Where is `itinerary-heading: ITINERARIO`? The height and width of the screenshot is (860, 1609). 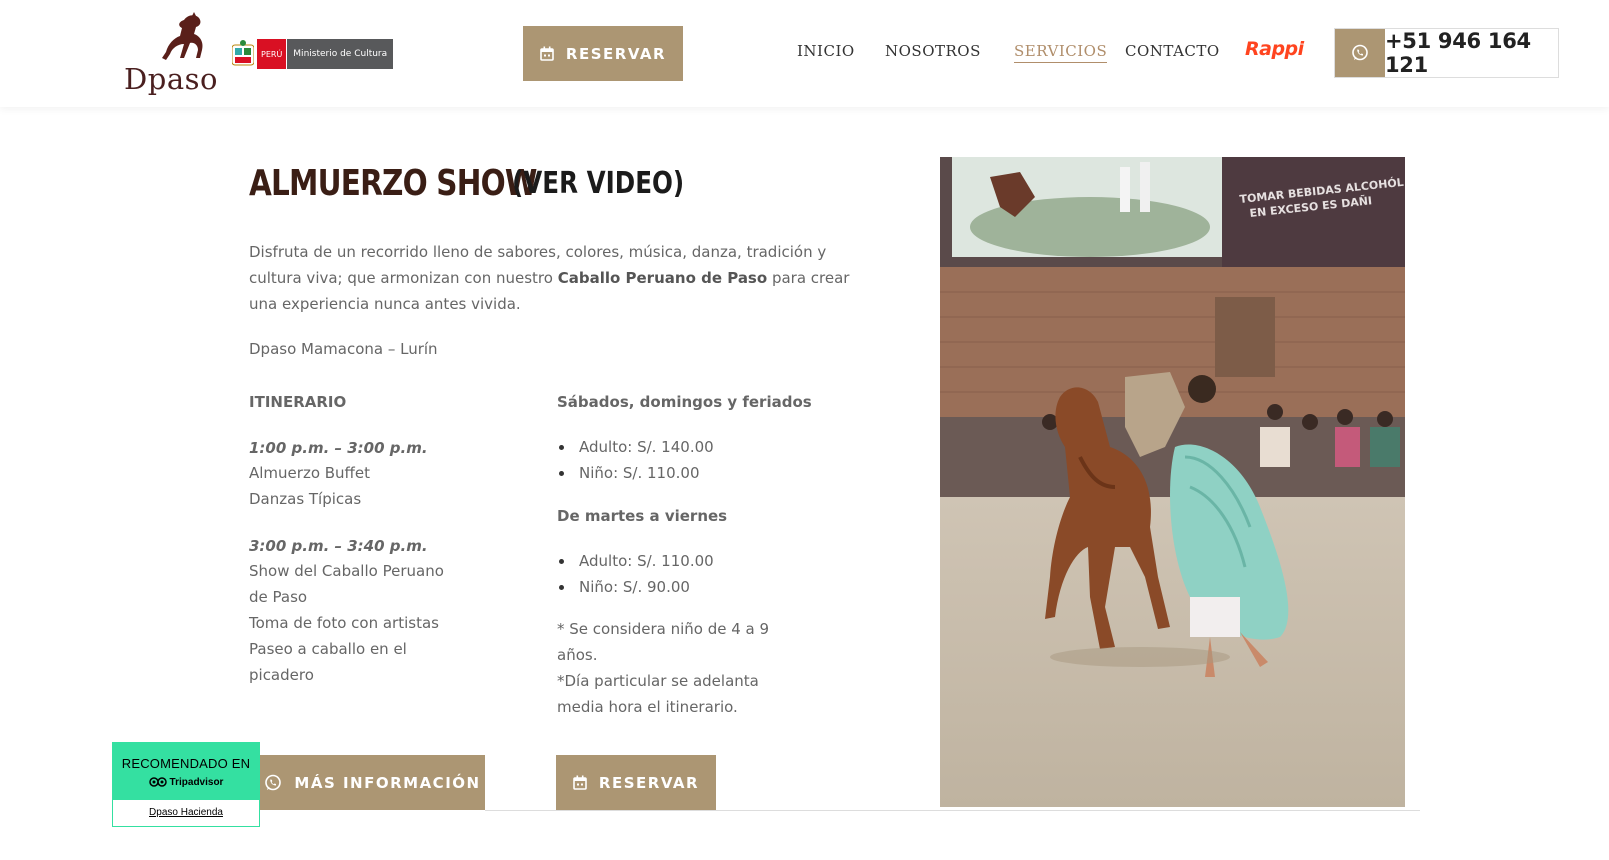 itinerary-heading: ITINERARIO is located at coordinates (298, 402).